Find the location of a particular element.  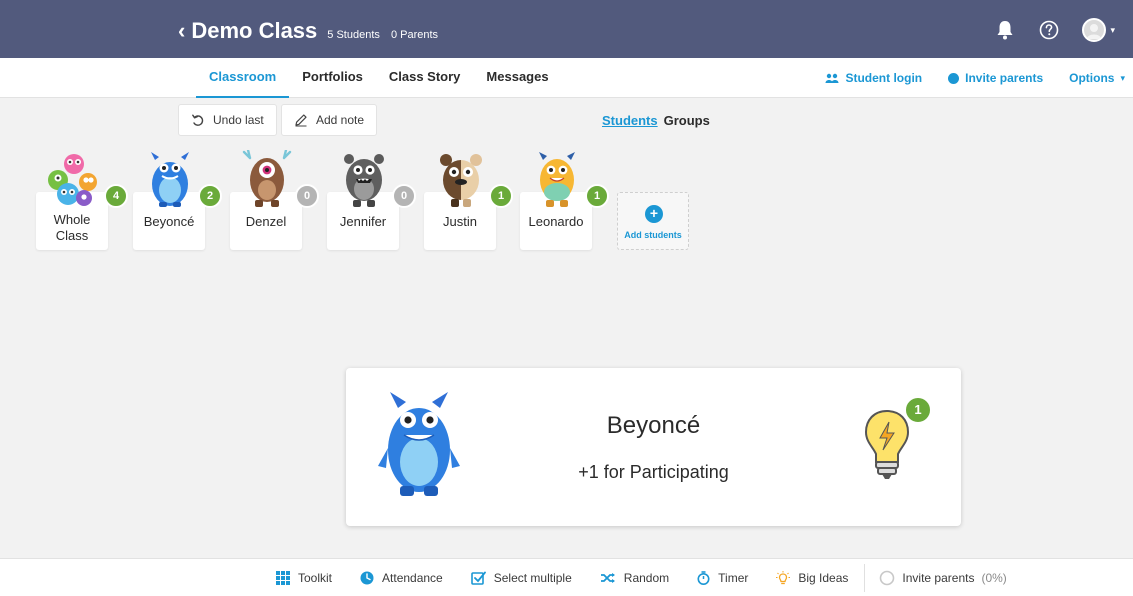

class-header: ‹ Demo Class 5 Students 0 Parents is located at coordinates (312, 31).